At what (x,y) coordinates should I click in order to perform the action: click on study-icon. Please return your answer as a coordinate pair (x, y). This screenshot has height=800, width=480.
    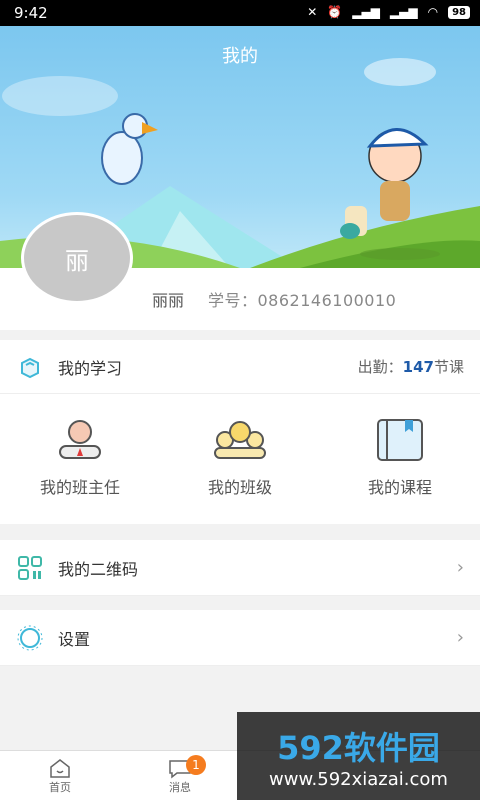
    Looking at the image, I should click on (30, 367).